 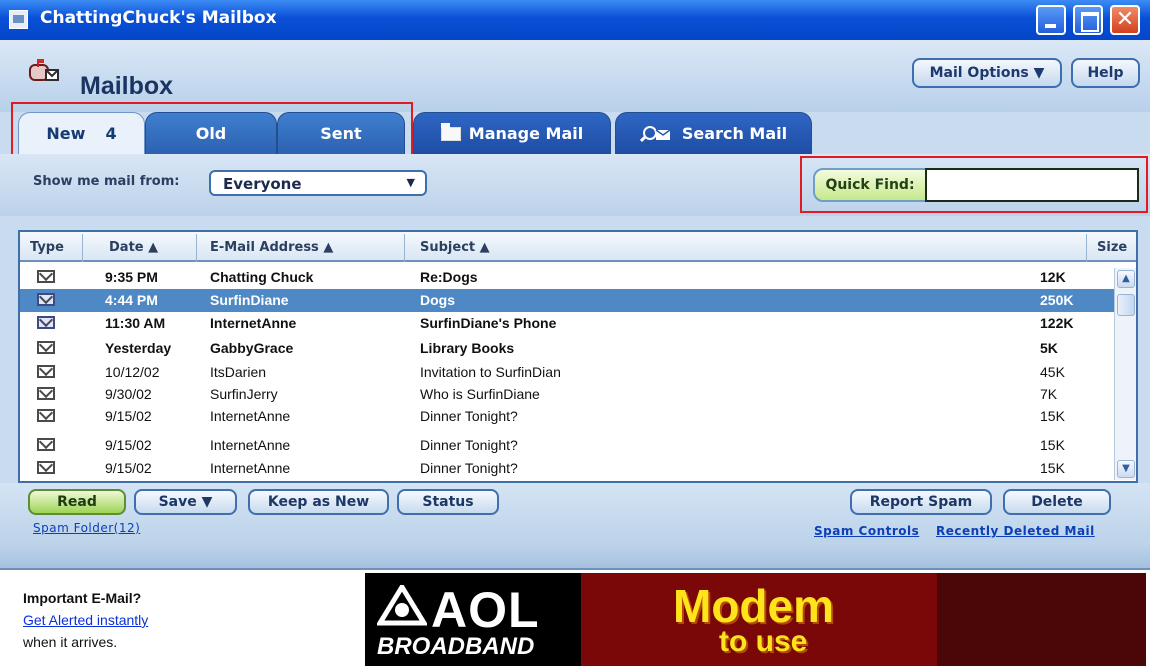 I want to click on ad-tagline: BROADBAND, so click(x=456, y=646).